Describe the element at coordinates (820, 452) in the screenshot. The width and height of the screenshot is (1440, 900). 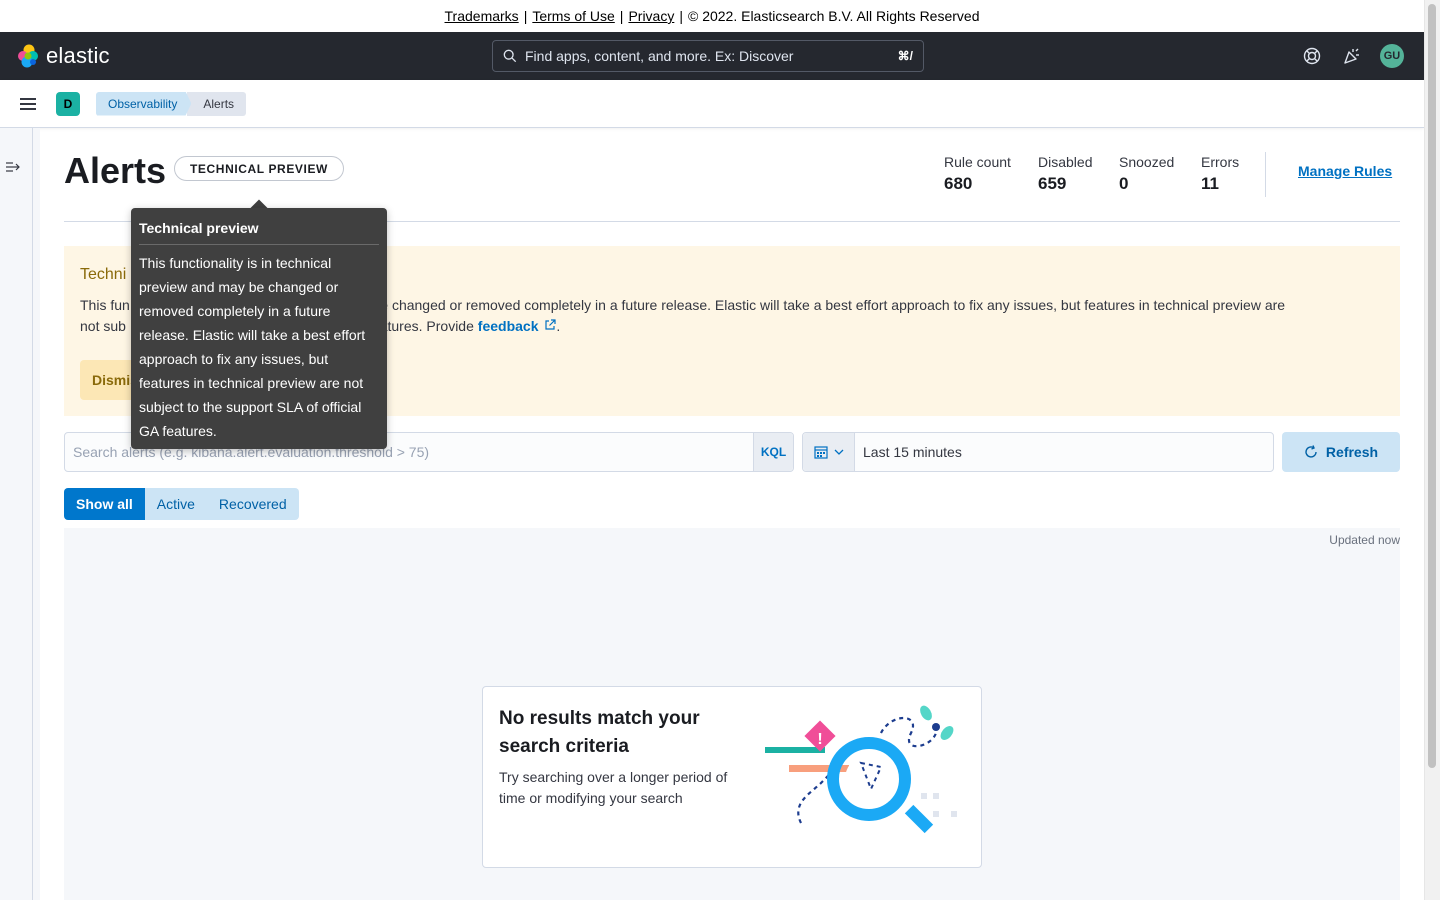
I see `calendar-icon` at that location.